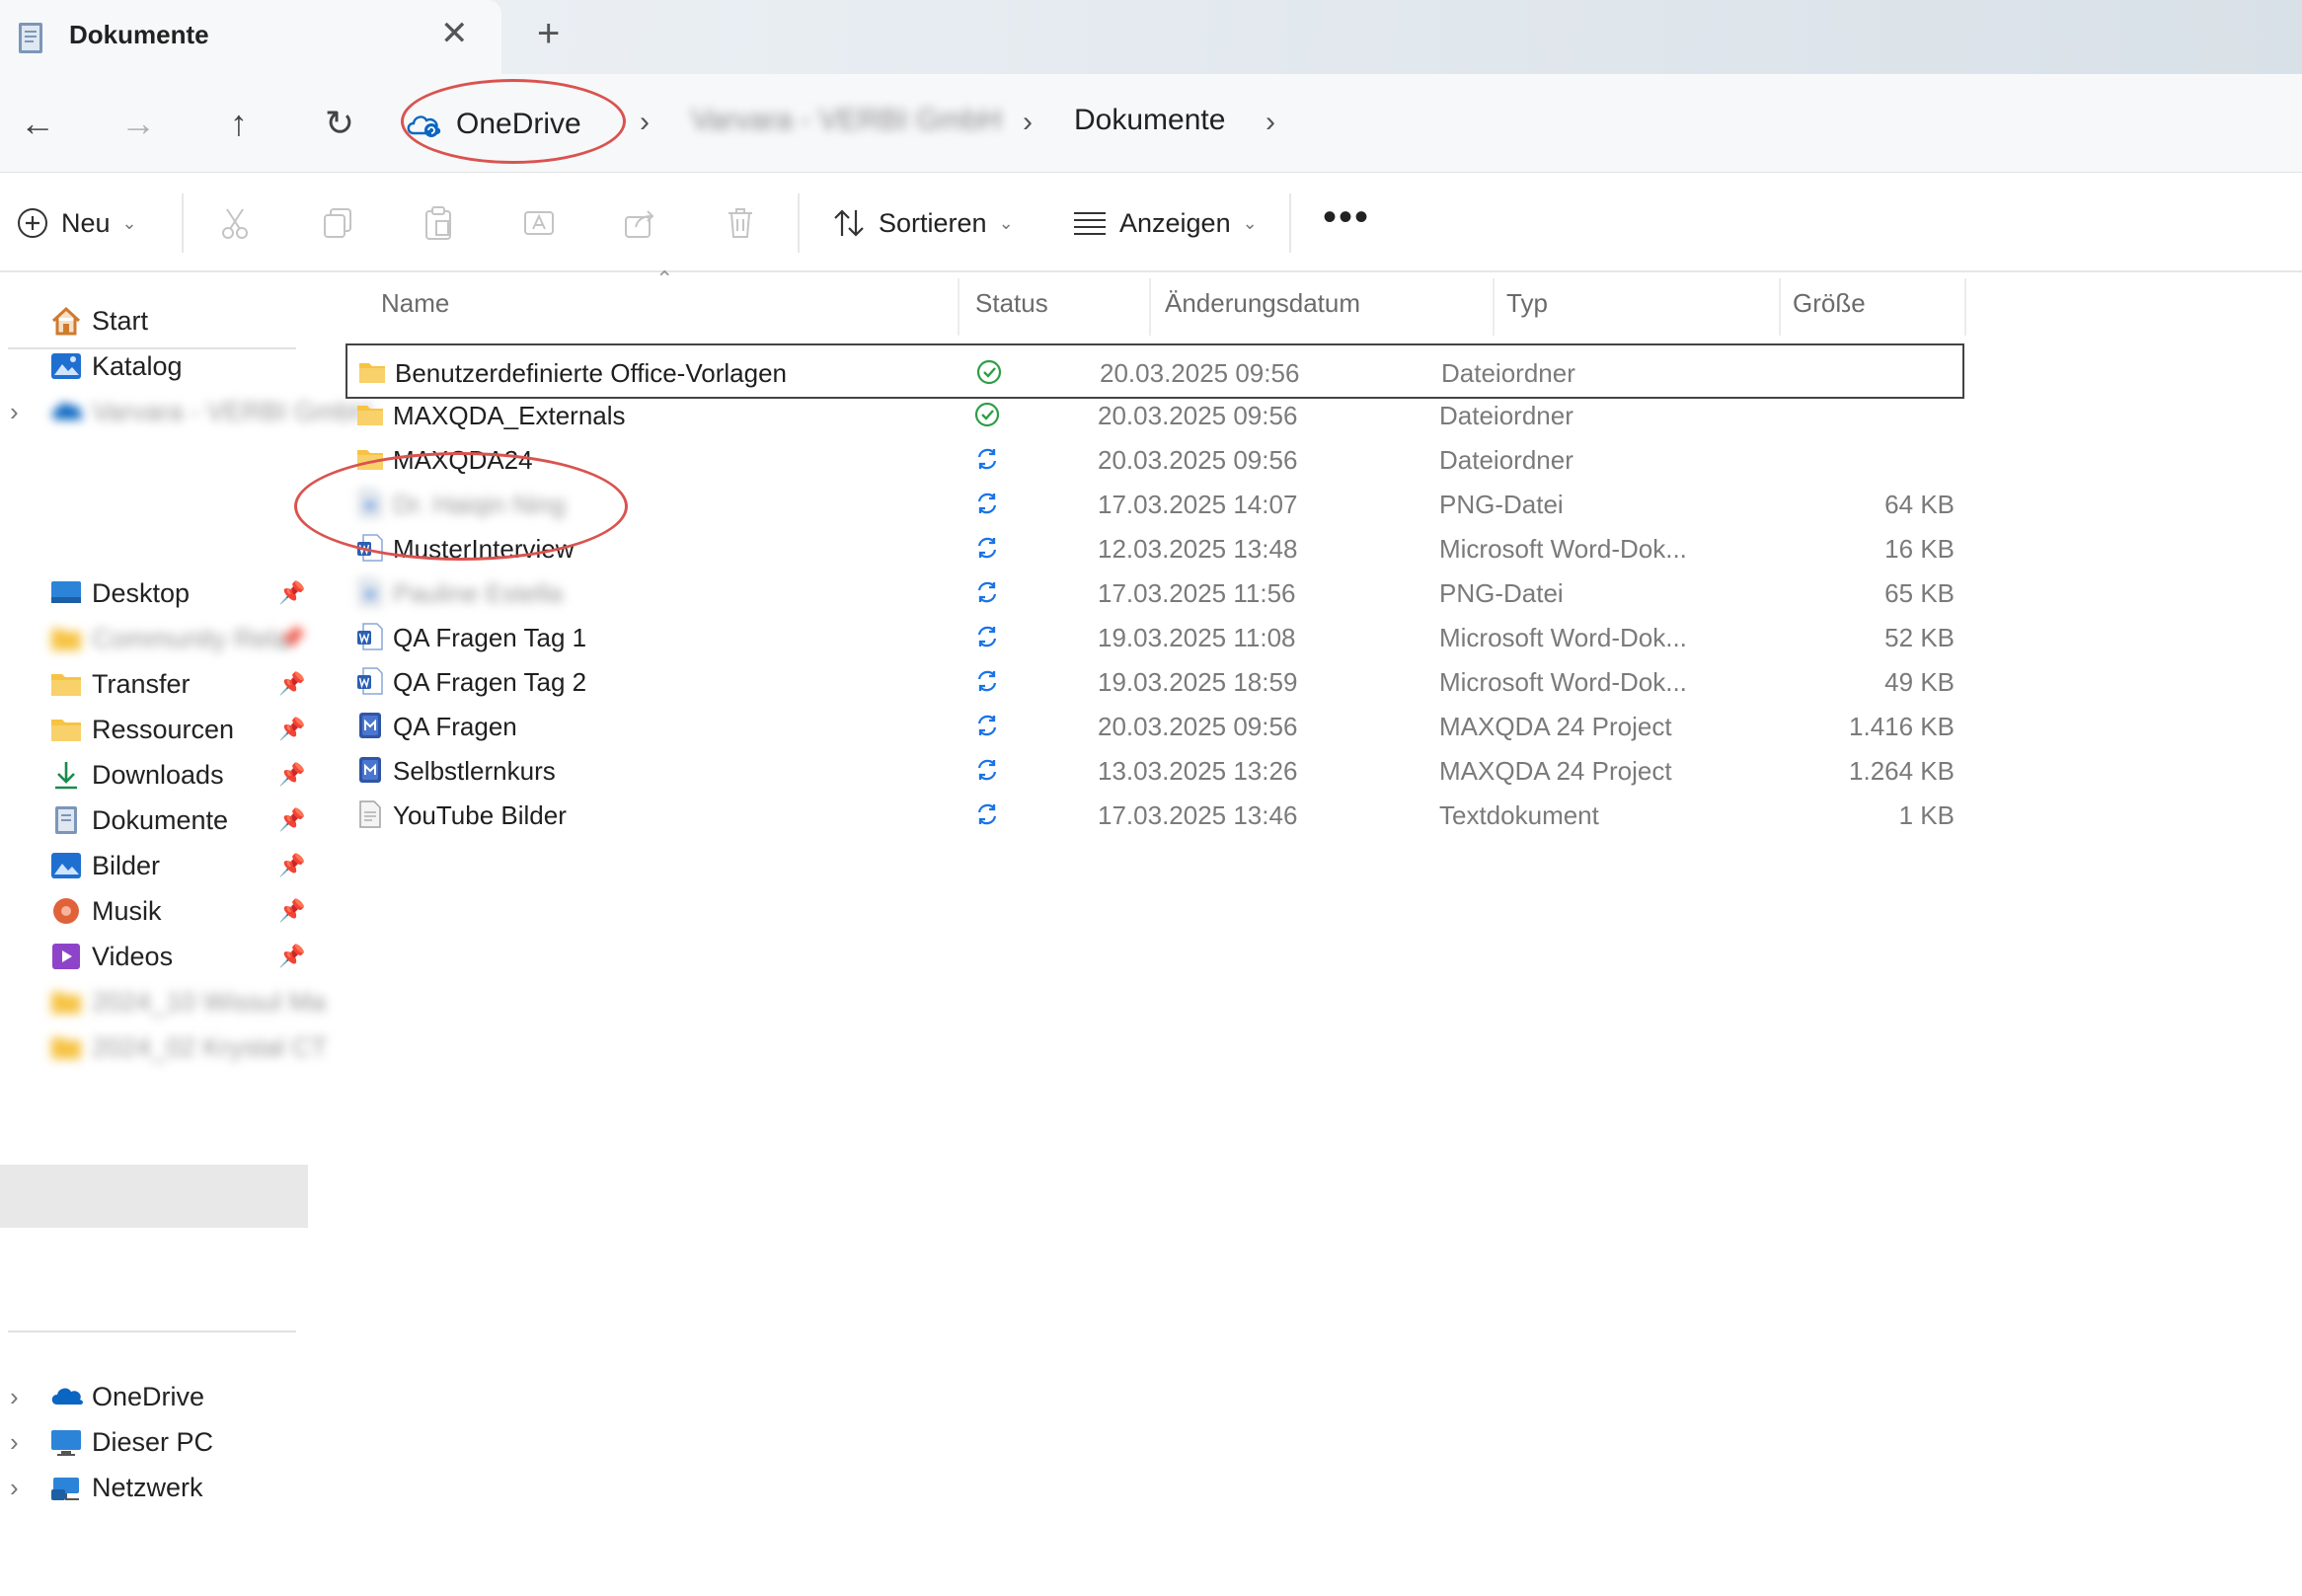 Image resolution: width=2302 pixels, height=1596 pixels. Describe the element at coordinates (66, 911) in the screenshot. I see `music-icon` at that location.